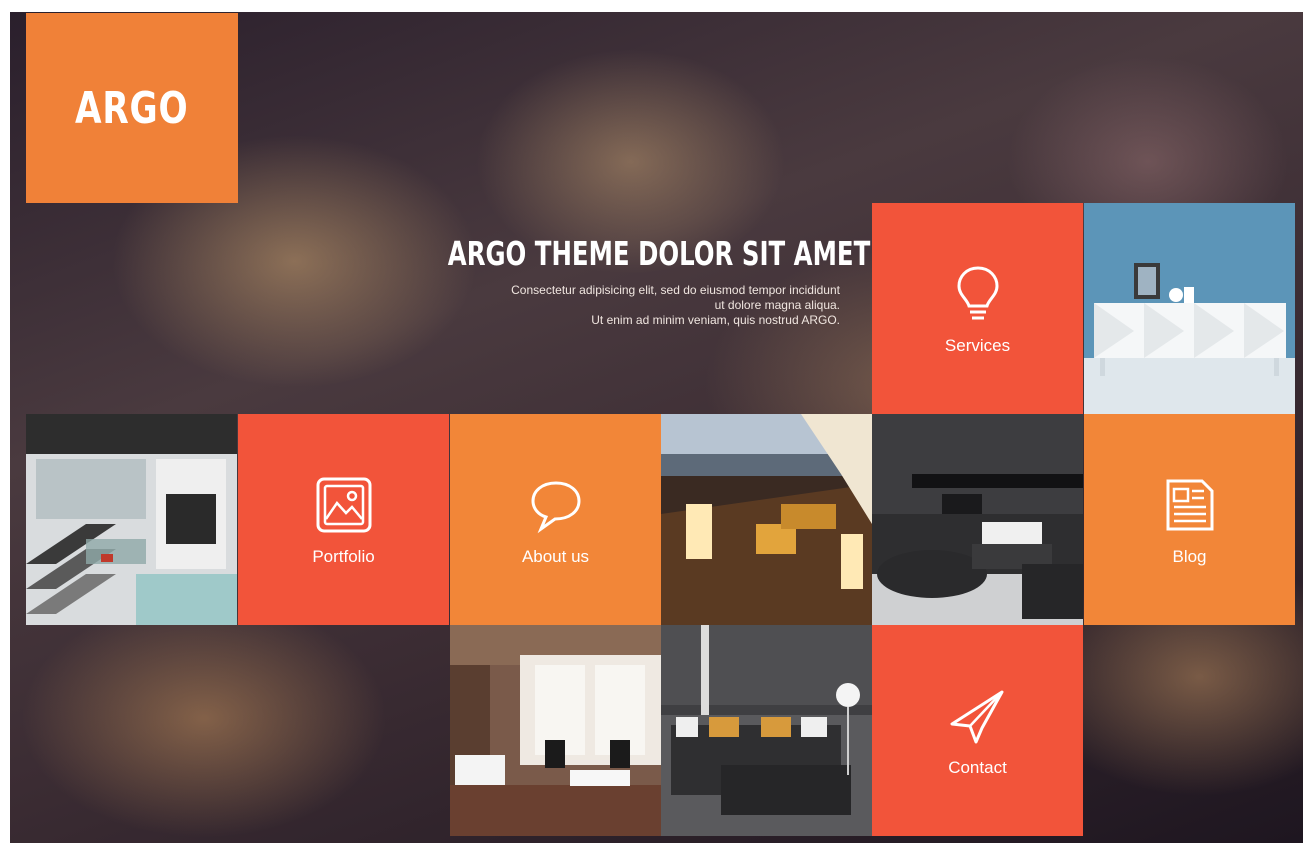  Describe the element at coordinates (724, 253) in the screenshot. I see `hero-title: ARGO THEME DOLOR SIT AMET TELASDE` at that location.